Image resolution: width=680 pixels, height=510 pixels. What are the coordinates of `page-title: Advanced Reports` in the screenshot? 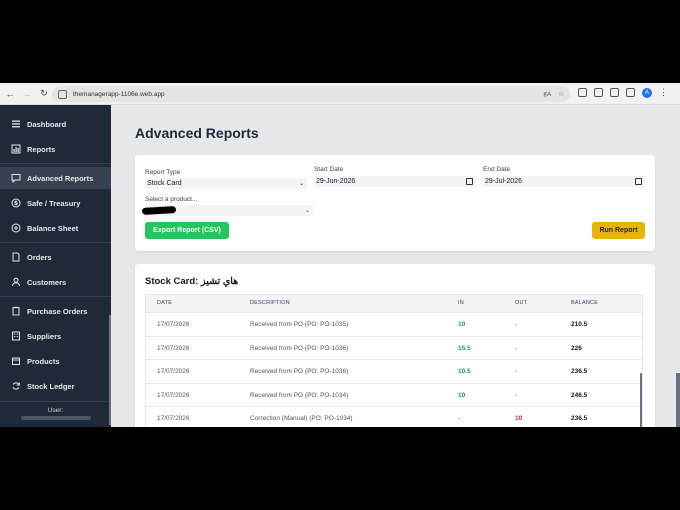 It's located at (197, 133).